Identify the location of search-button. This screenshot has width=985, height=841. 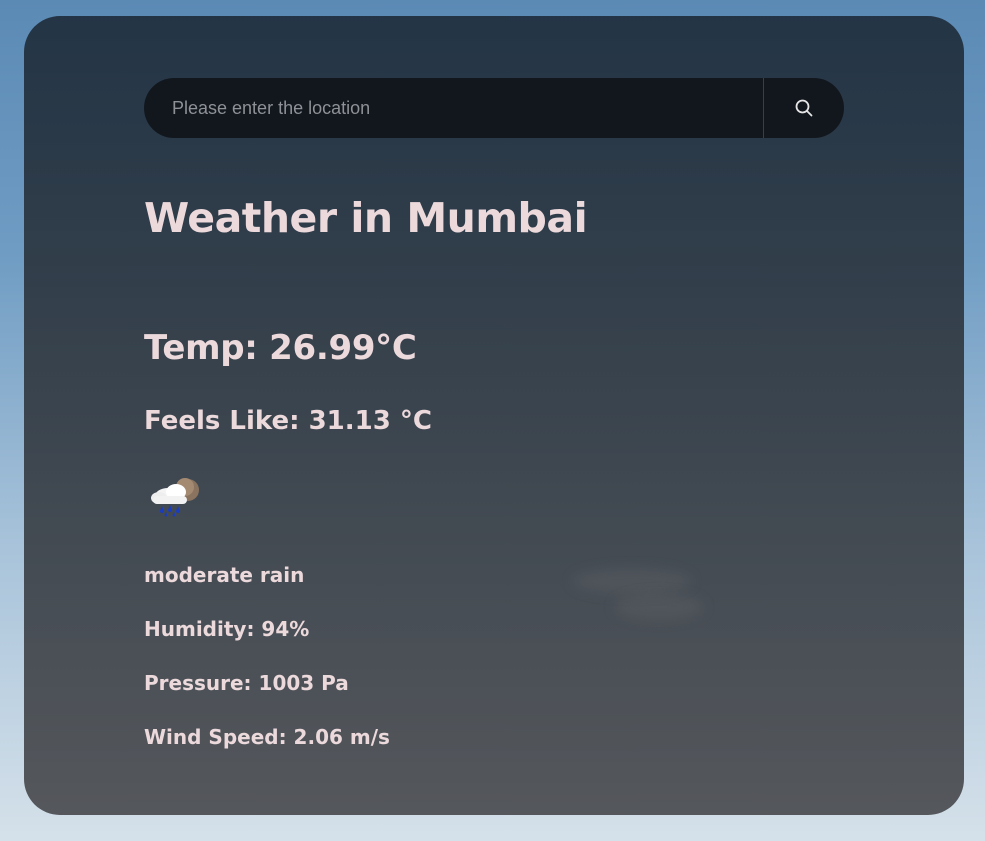
(804, 108).